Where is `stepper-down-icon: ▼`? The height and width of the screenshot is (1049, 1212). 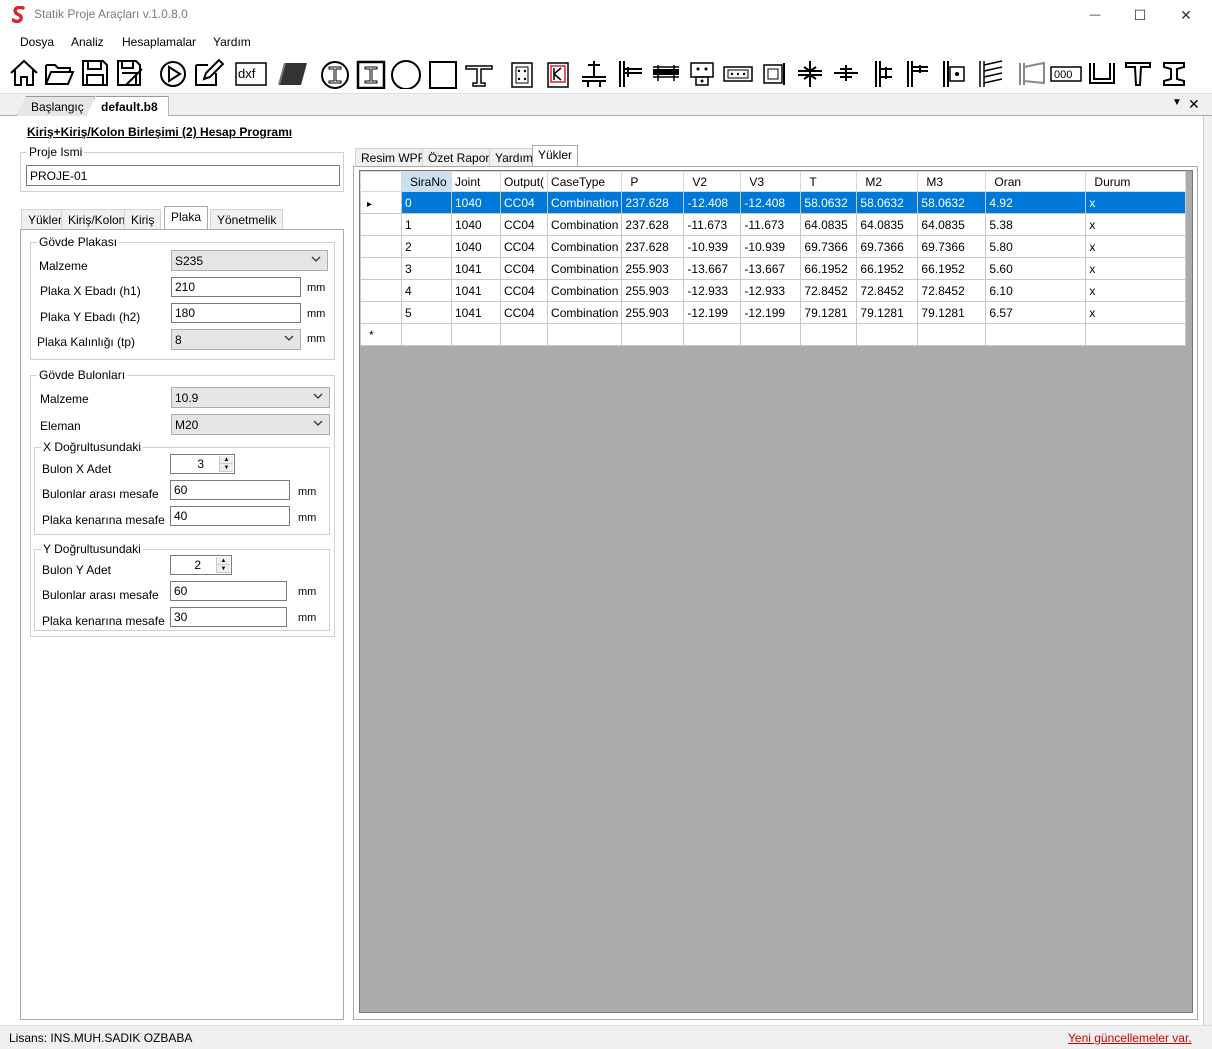
stepper-down-icon: ▼ is located at coordinates (223, 569).